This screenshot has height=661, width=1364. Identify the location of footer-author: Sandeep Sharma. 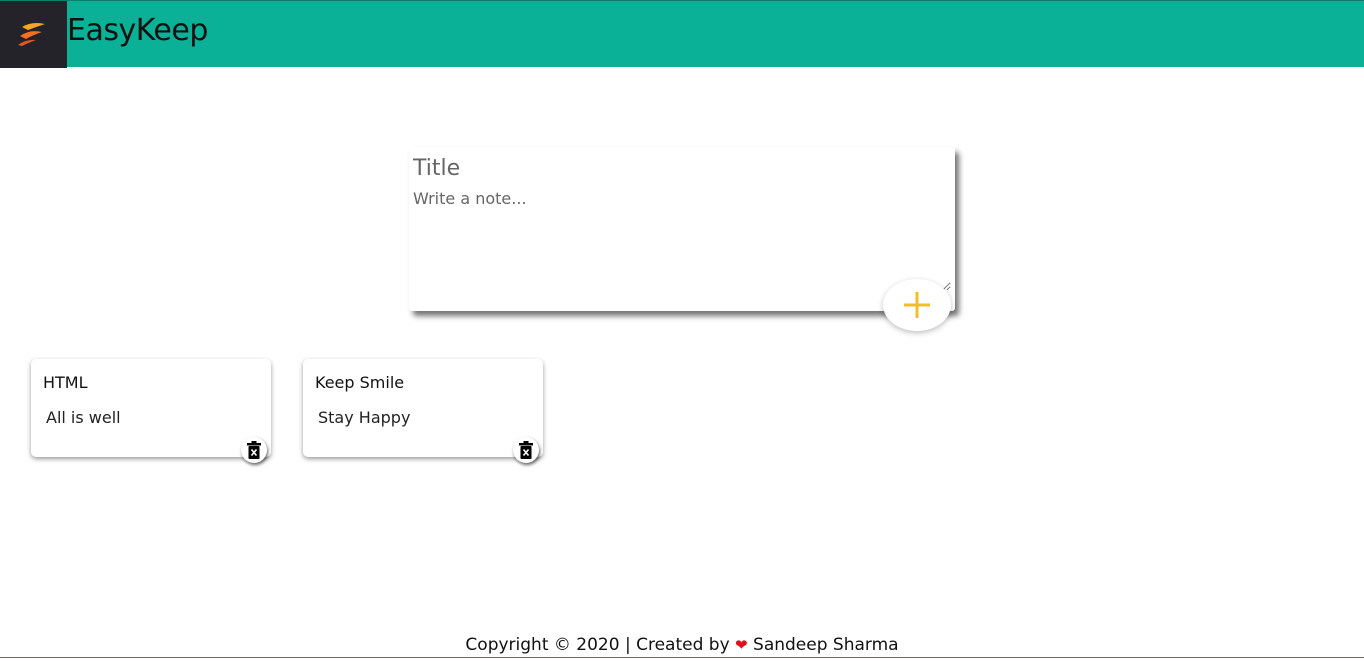
(826, 645).